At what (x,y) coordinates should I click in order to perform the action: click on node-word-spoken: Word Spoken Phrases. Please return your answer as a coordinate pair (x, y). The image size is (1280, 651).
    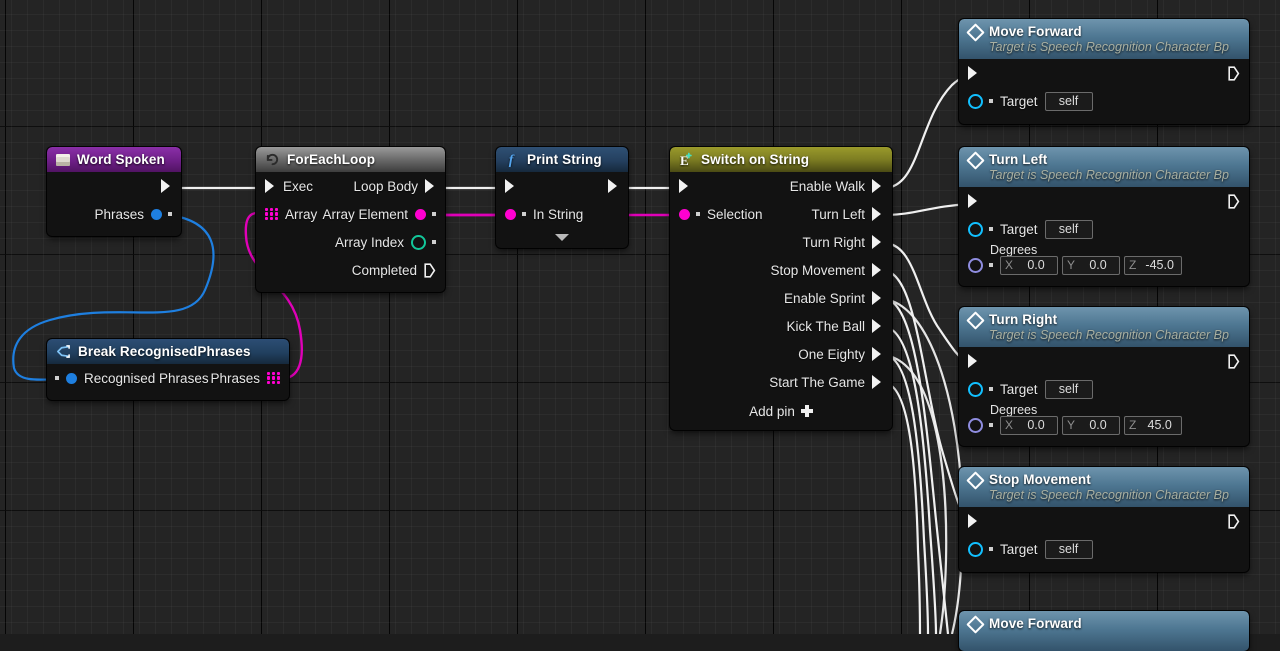
    Looking at the image, I should click on (114, 191).